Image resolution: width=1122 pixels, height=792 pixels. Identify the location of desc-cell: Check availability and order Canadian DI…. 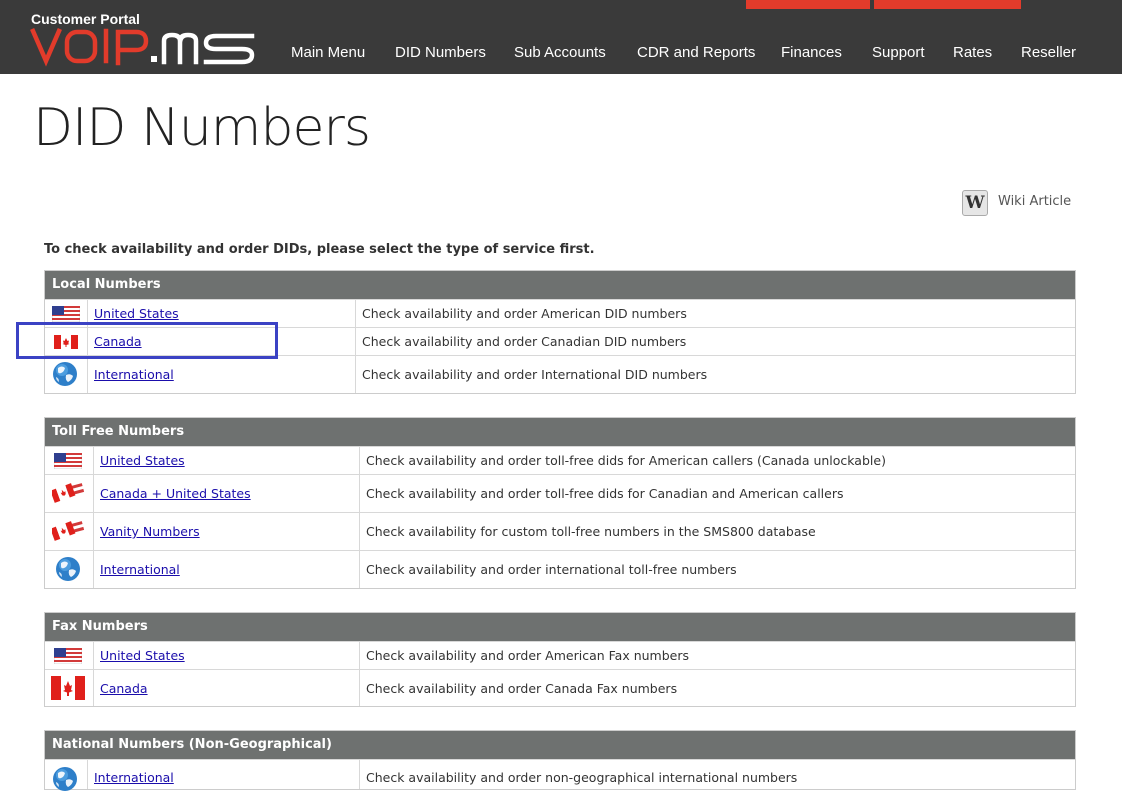
(715, 341).